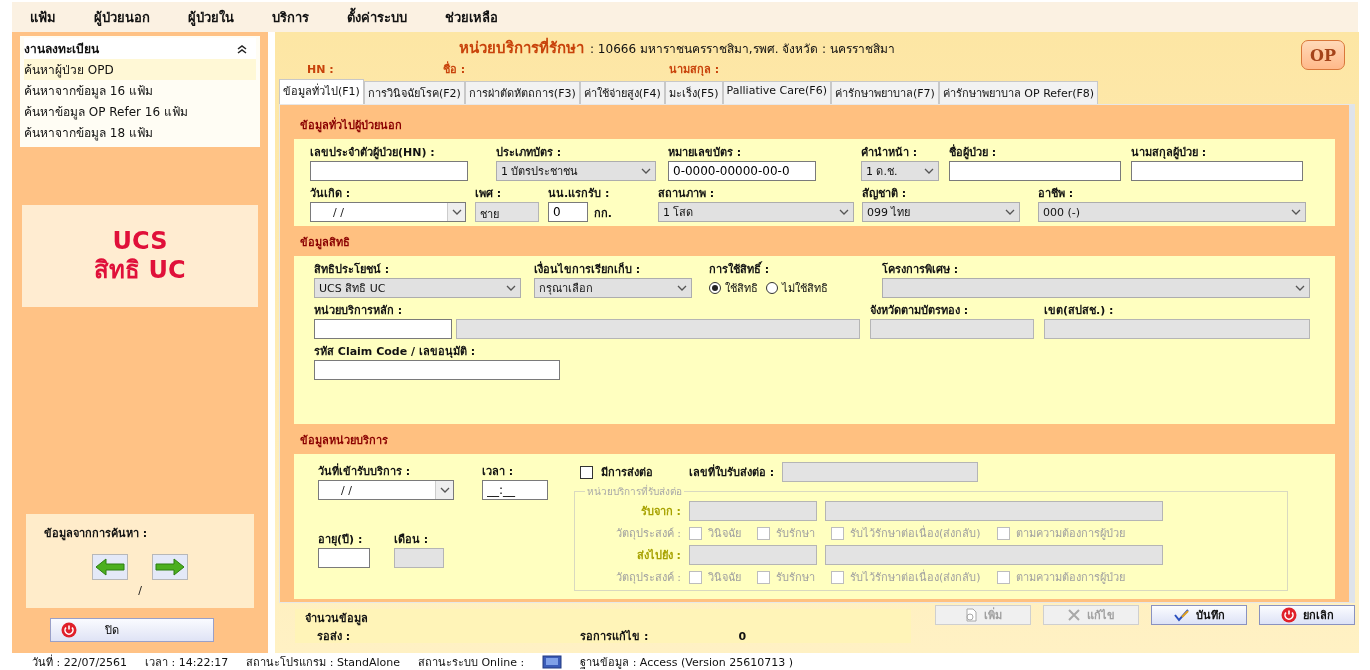  Describe the element at coordinates (742, 49) in the screenshot. I see `unit-value: : 10666 มหาราชนครราชสิมา,รพศ. จังหวัด : นครราชสิมา` at that location.